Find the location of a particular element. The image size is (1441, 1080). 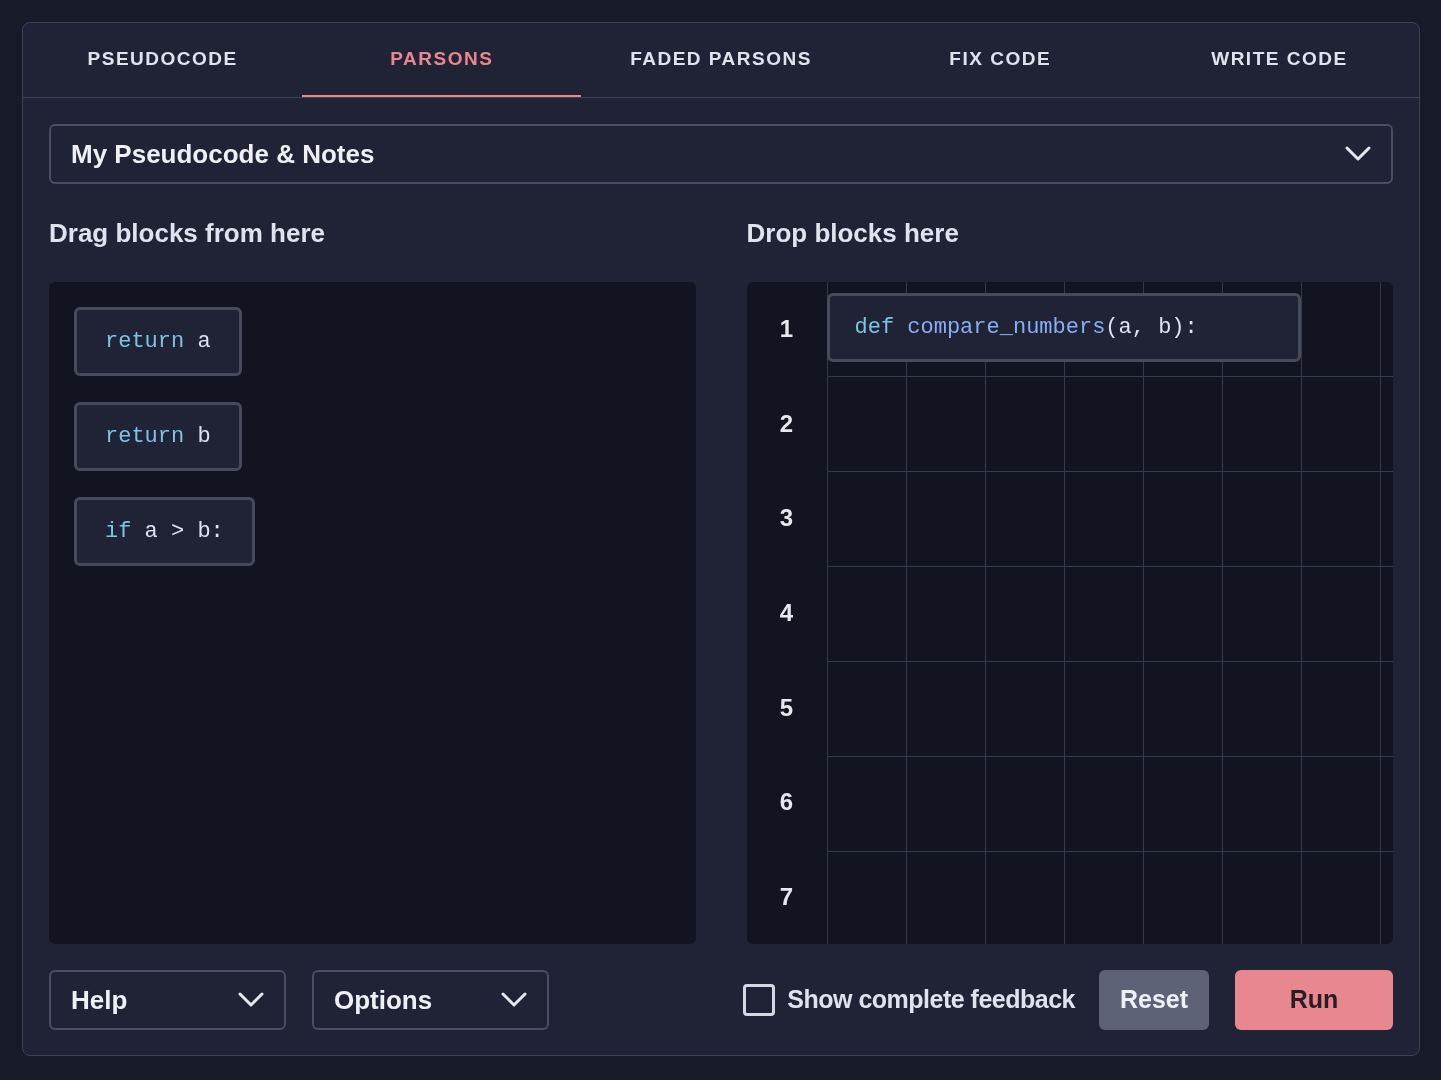

line-number: 5 is located at coordinates (786, 707).